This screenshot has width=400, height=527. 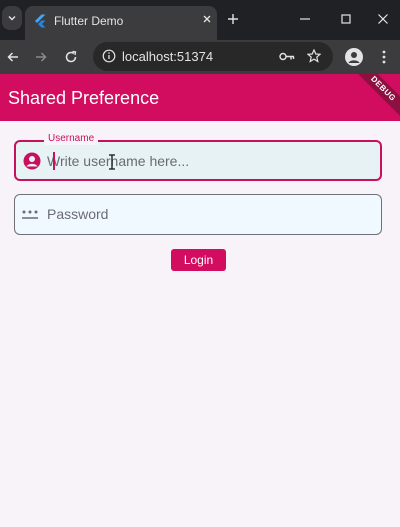 I want to click on more-vert-icon, so click(x=384, y=57).